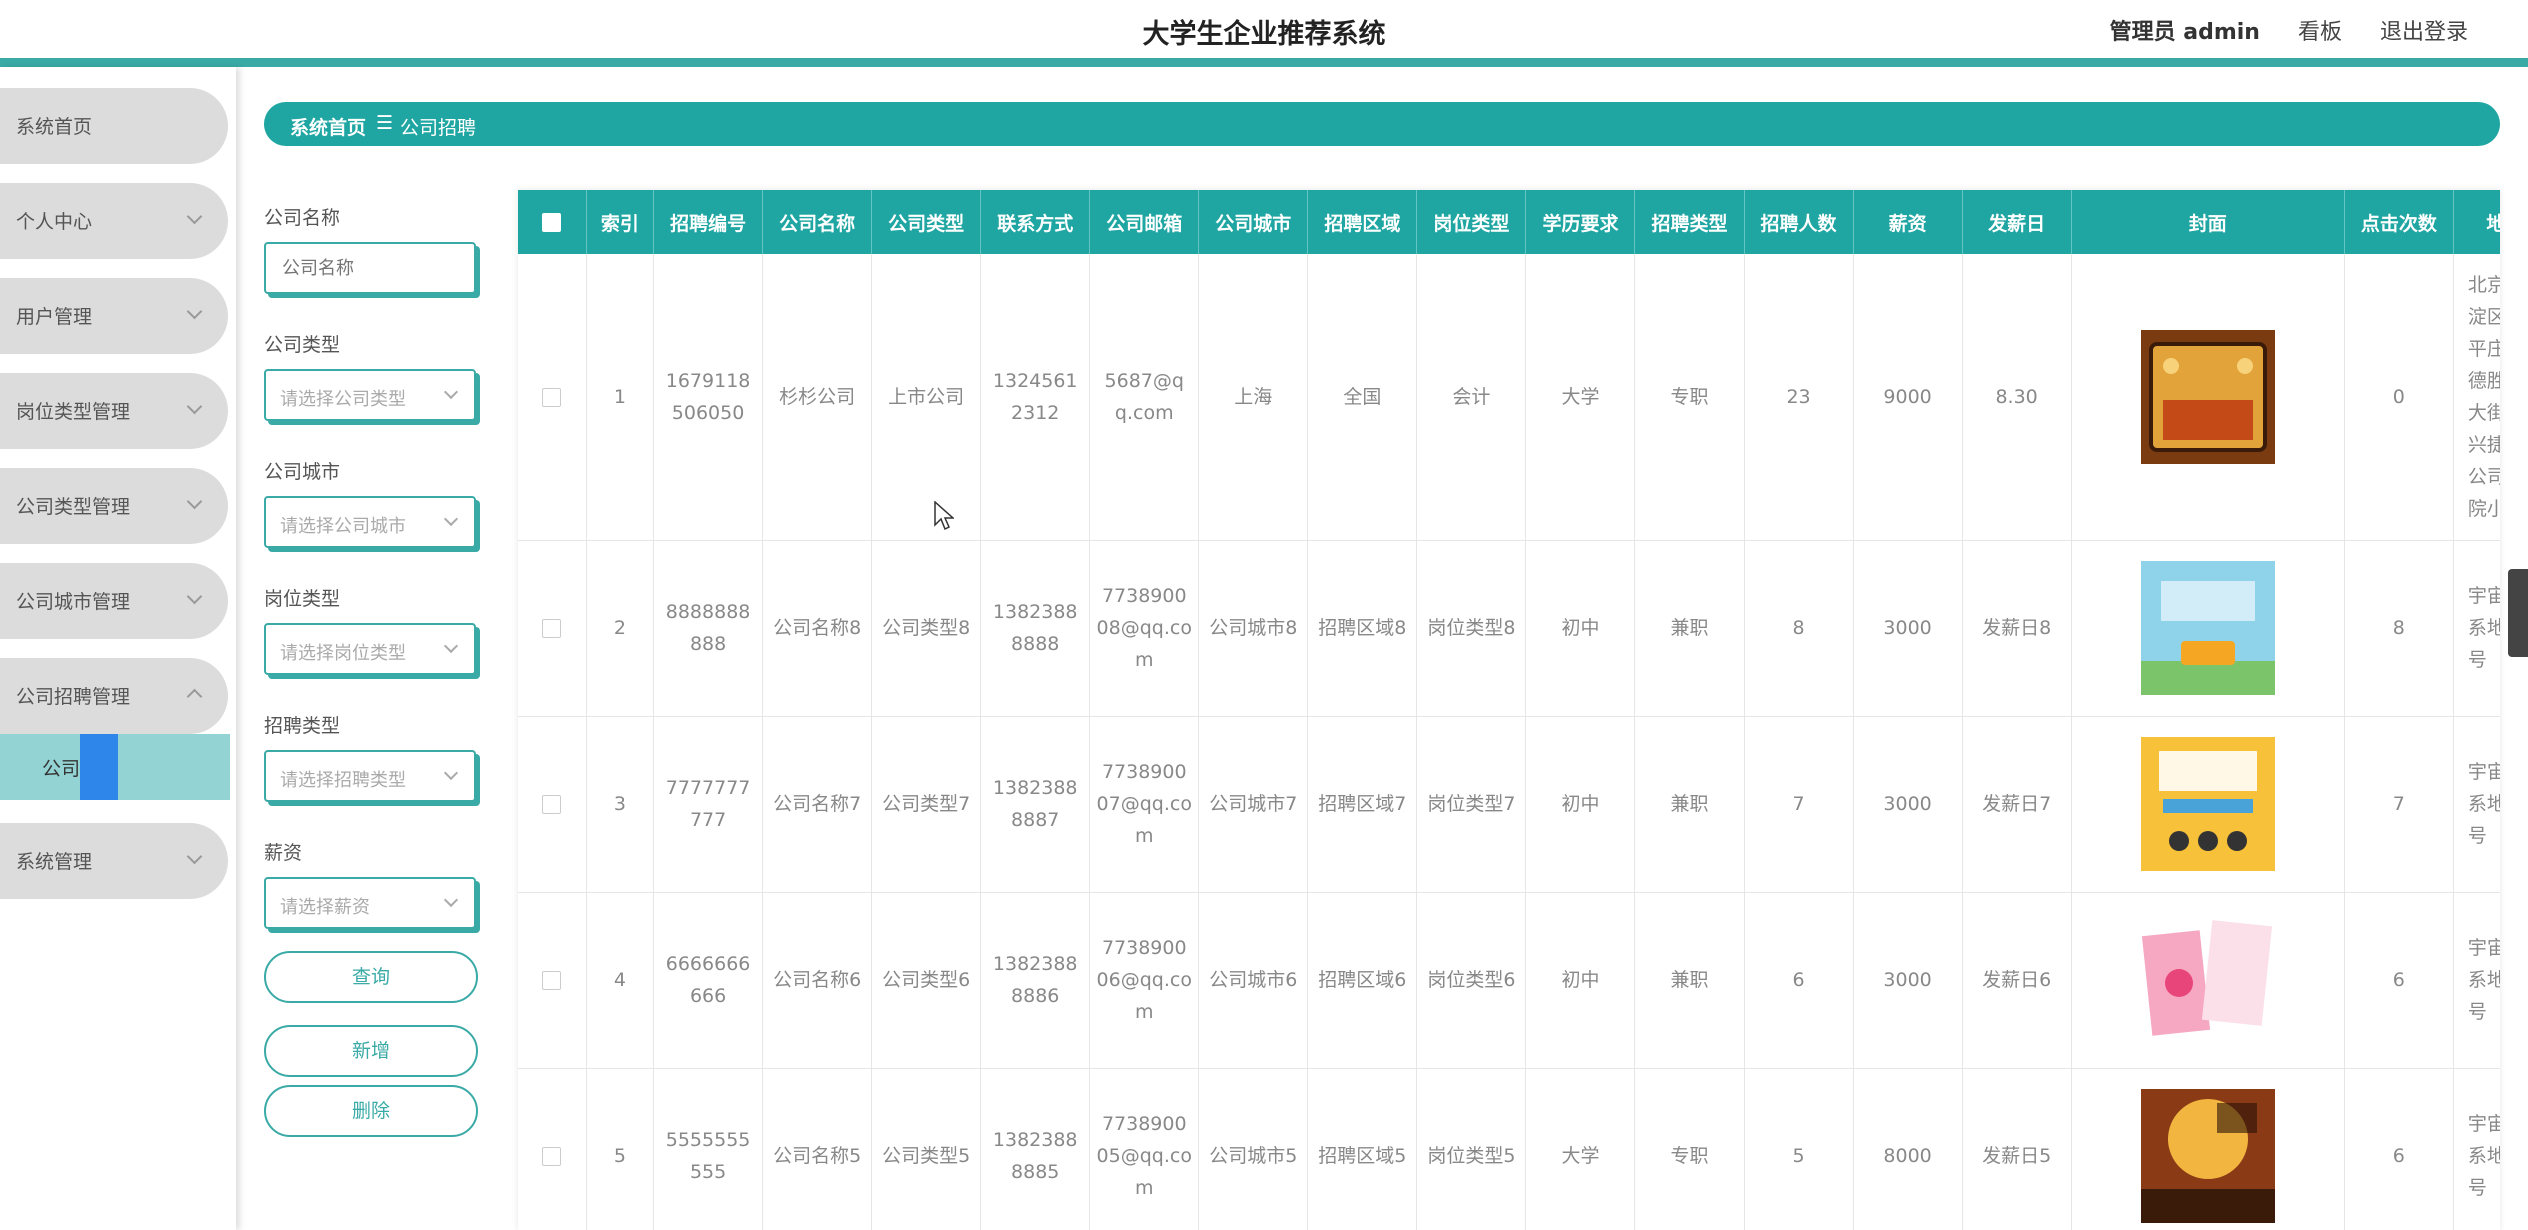 The image size is (2528, 1230). What do you see at coordinates (1471, 222) in the screenshot?
I see `column-header: 岗位类型` at bounding box center [1471, 222].